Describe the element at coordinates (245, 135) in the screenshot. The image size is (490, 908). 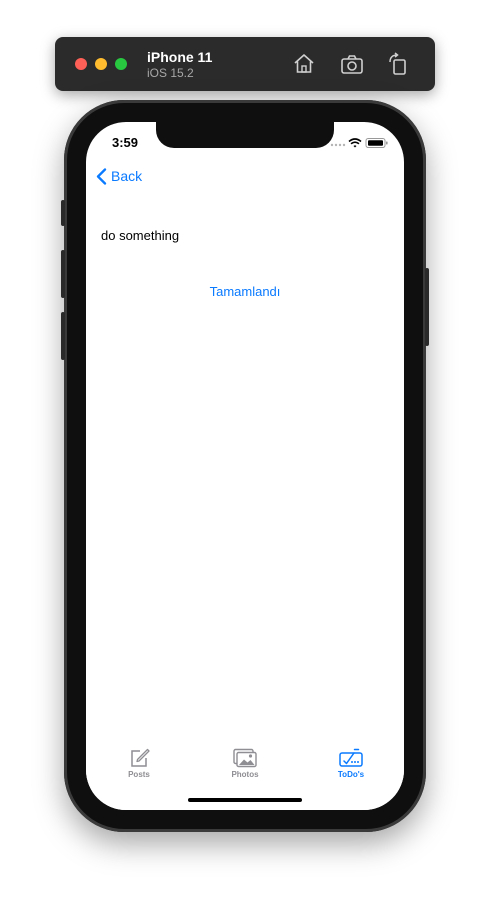
I see `notch` at that location.